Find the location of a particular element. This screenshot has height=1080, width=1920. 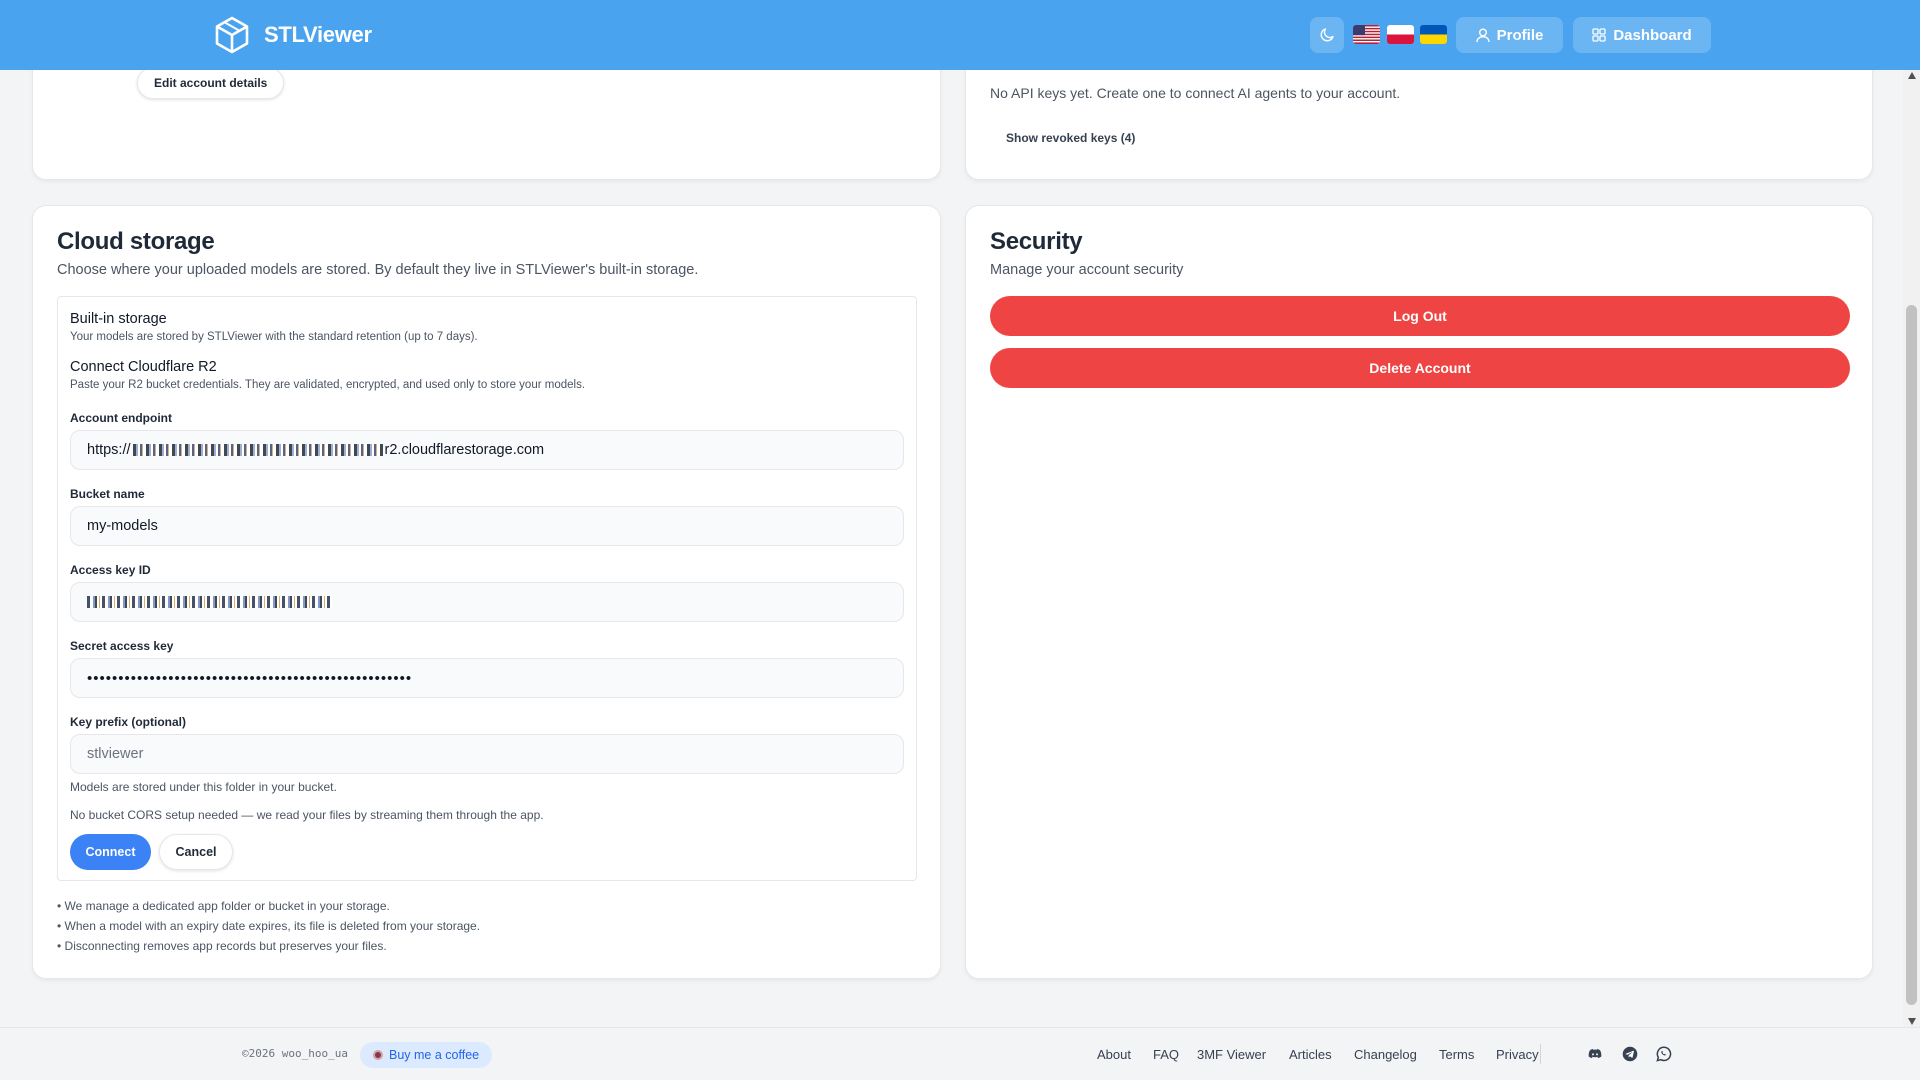

dashboard-button: Dashboard is located at coordinates (1642, 35).